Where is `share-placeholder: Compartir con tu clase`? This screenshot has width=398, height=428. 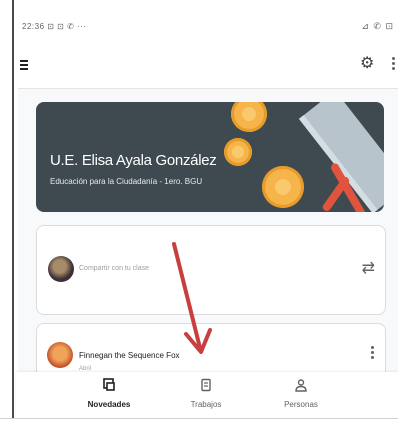 share-placeholder: Compartir con tu clase is located at coordinates (114, 268).